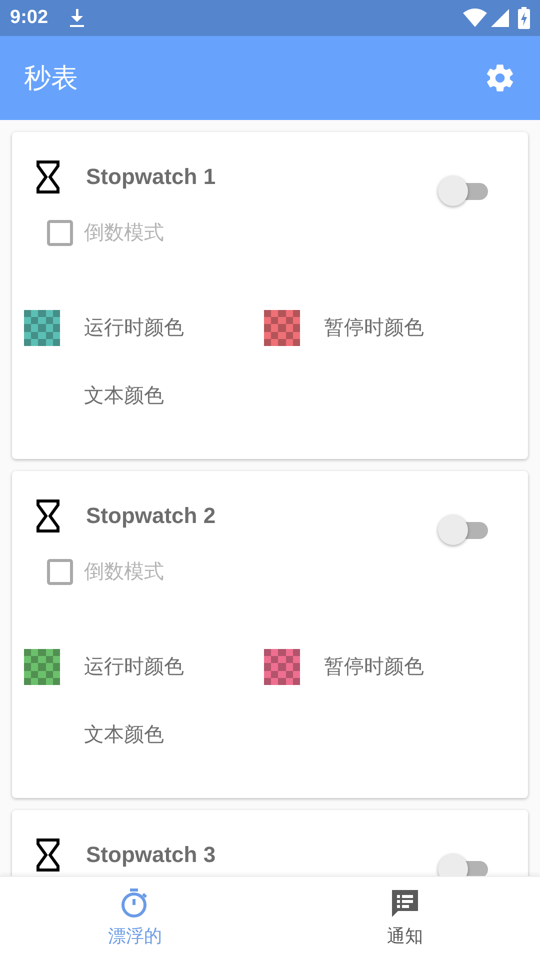  Describe the element at coordinates (475, 18) in the screenshot. I see `wifi-icon` at that location.